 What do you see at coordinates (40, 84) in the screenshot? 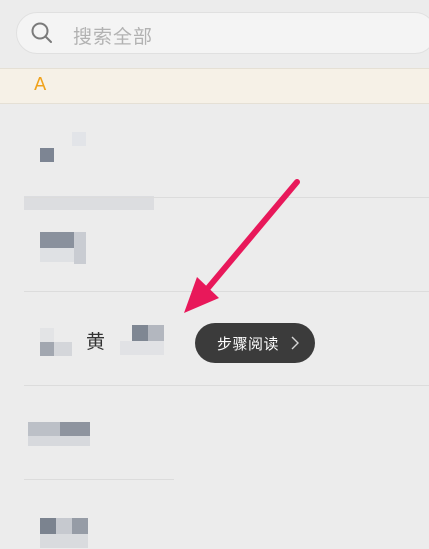
I see `section-letter: A` at bounding box center [40, 84].